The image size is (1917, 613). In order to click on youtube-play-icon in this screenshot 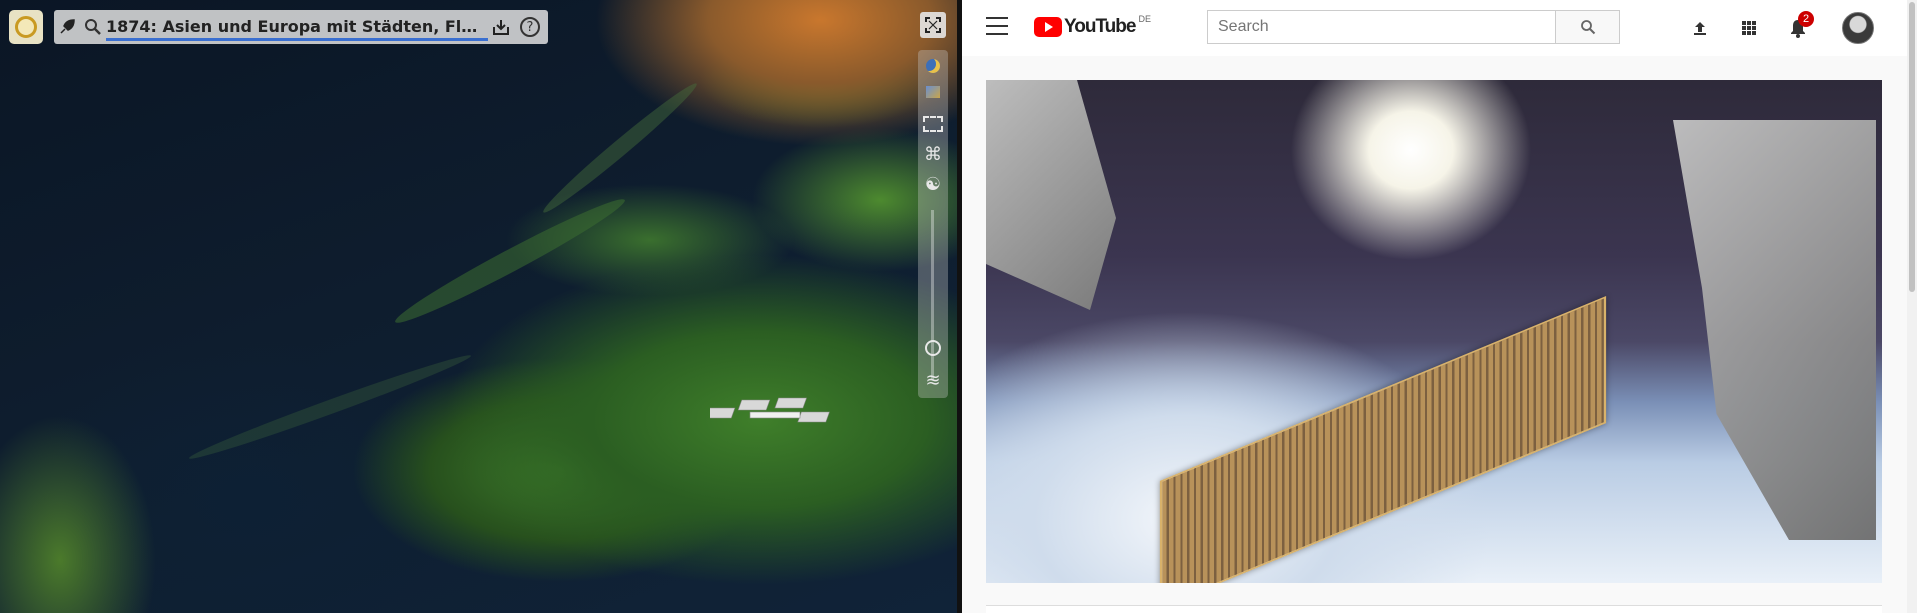, I will do `click(1048, 27)`.